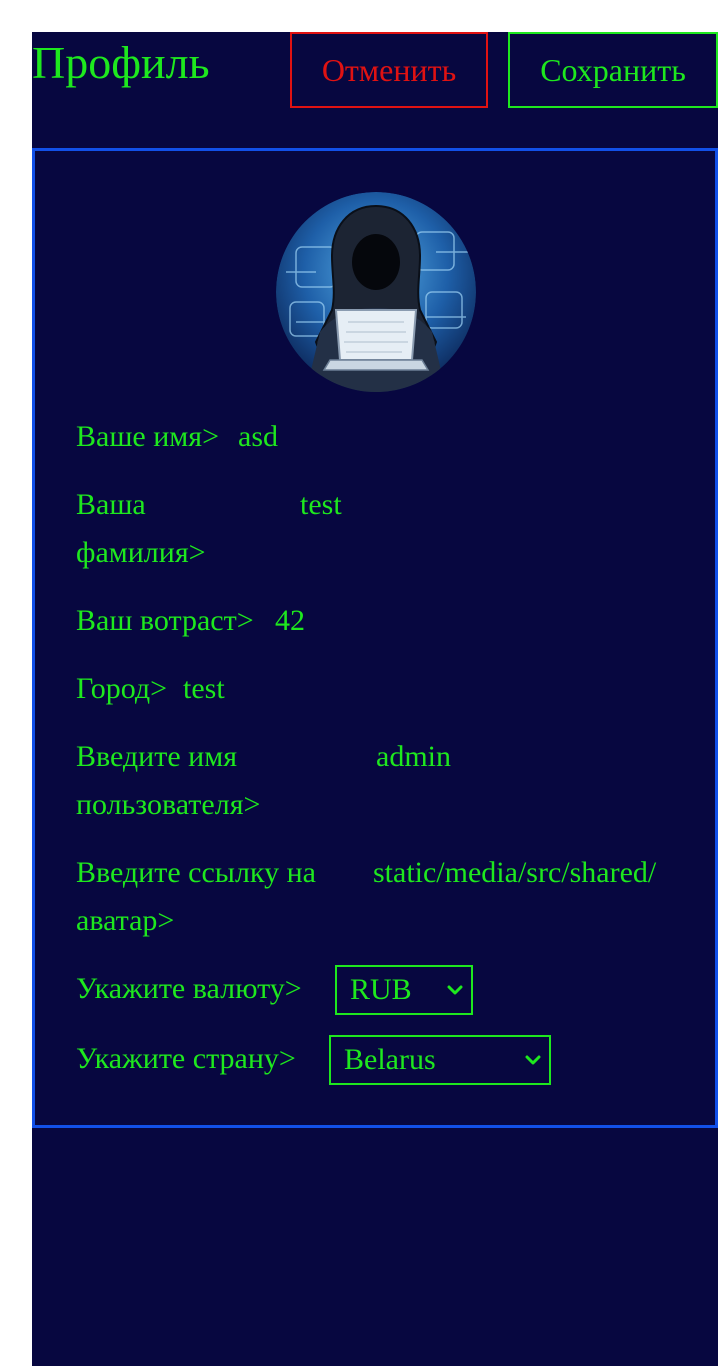  I want to click on avatar-link-label-line2: аватар>, so click(125, 920).